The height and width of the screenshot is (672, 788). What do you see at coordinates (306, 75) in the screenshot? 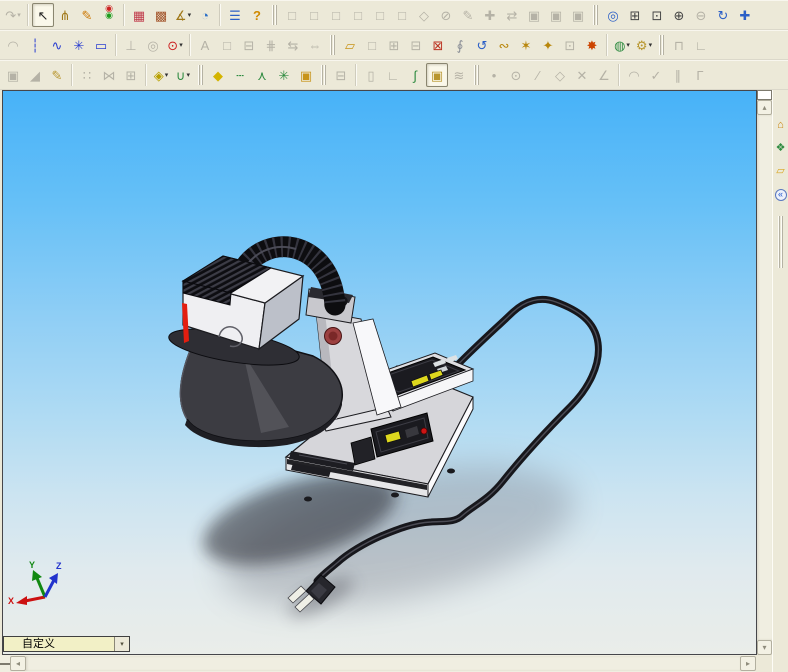
I see `envelope-button: ▣` at bounding box center [306, 75].